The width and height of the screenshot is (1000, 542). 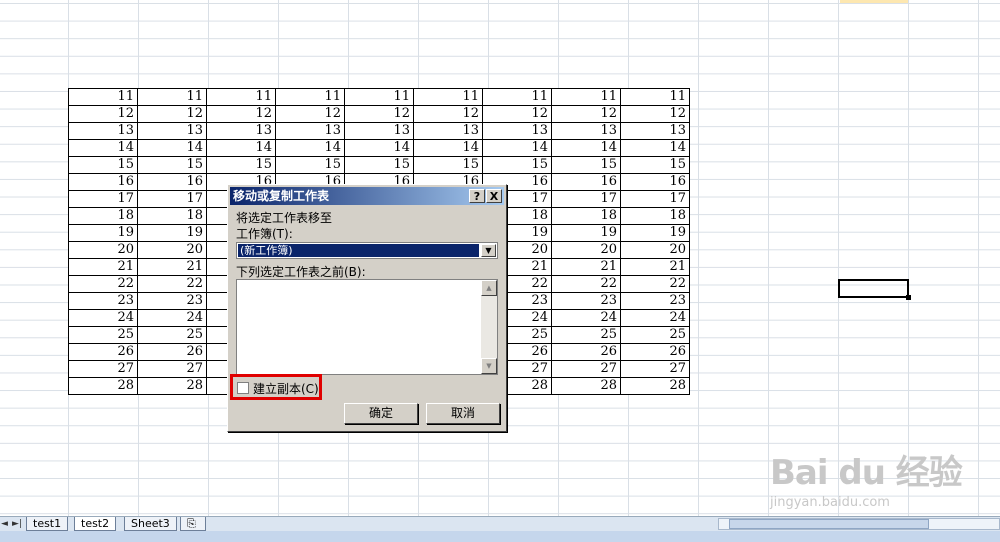 What do you see at coordinates (908, 297) in the screenshot?
I see `fill-handle` at bounding box center [908, 297].